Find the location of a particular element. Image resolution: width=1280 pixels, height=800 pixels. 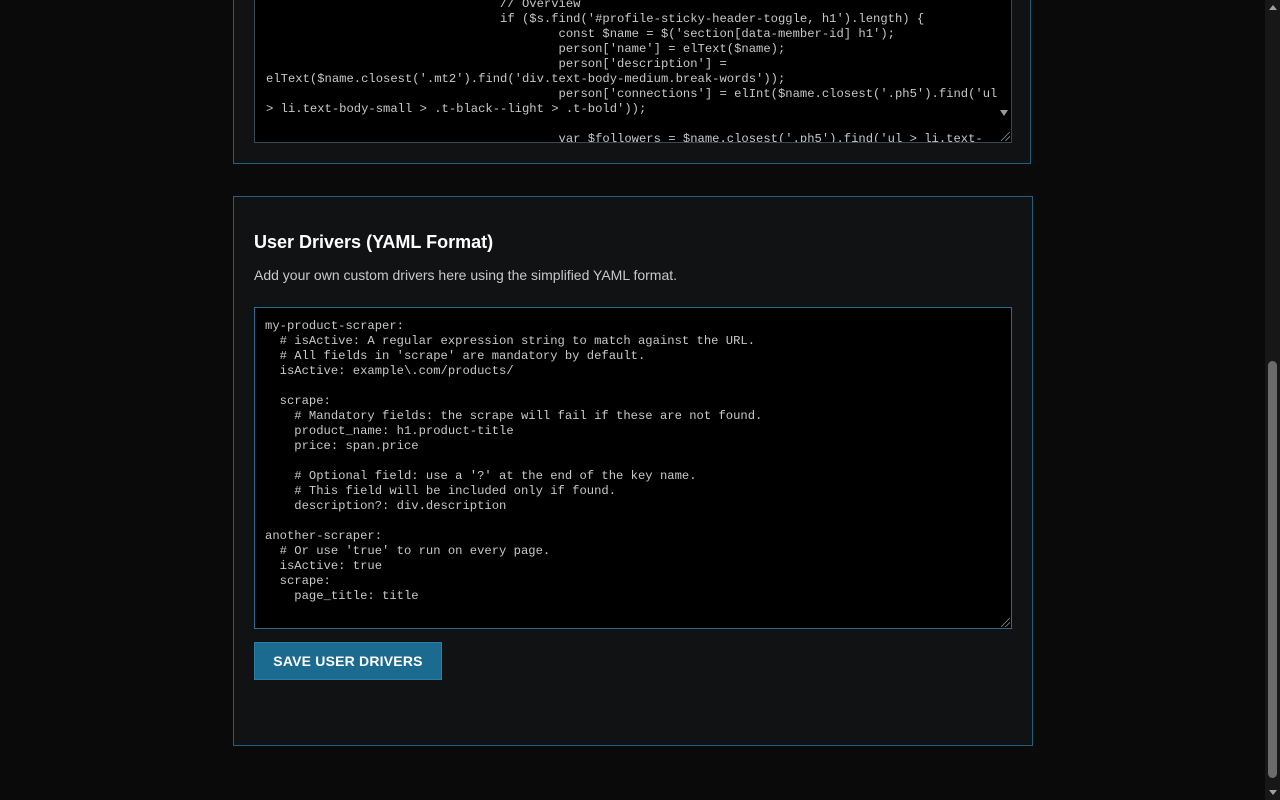

scroll-up-arrow-icon is located at coordinates (1273, 7).